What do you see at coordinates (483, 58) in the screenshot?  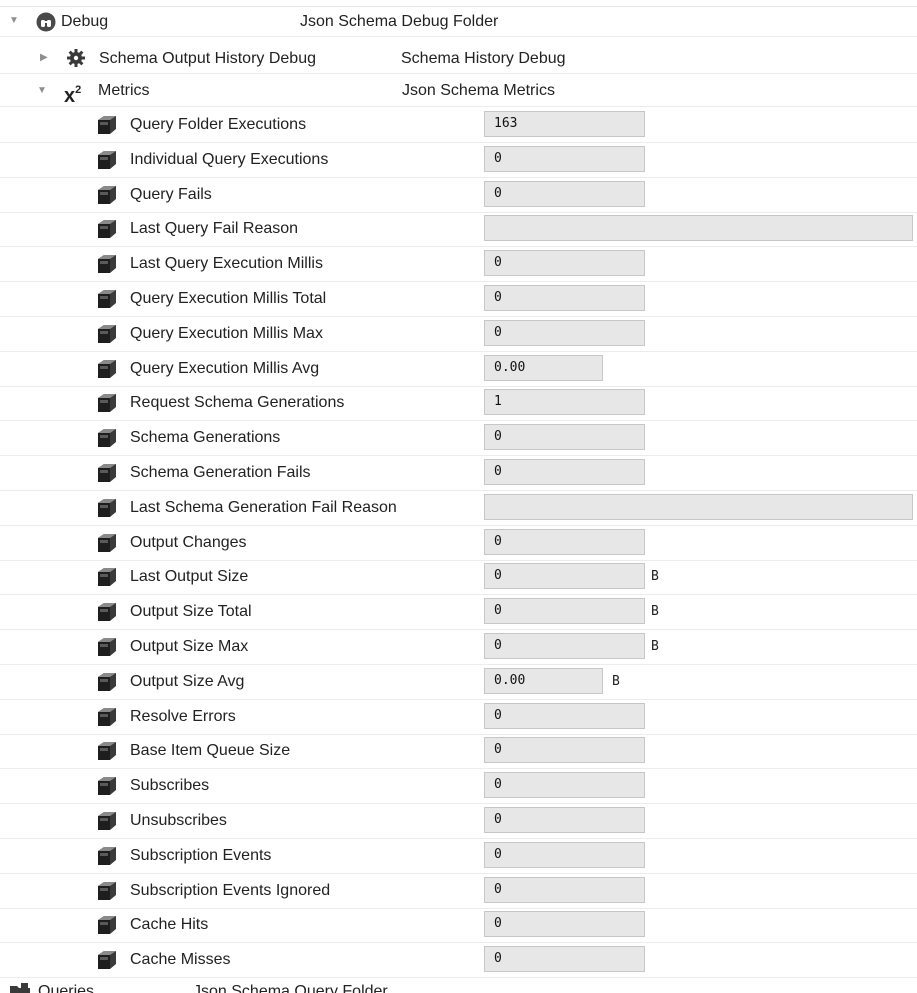 I see `history-type: Schema History Debug` at bounding box center [483, 58].